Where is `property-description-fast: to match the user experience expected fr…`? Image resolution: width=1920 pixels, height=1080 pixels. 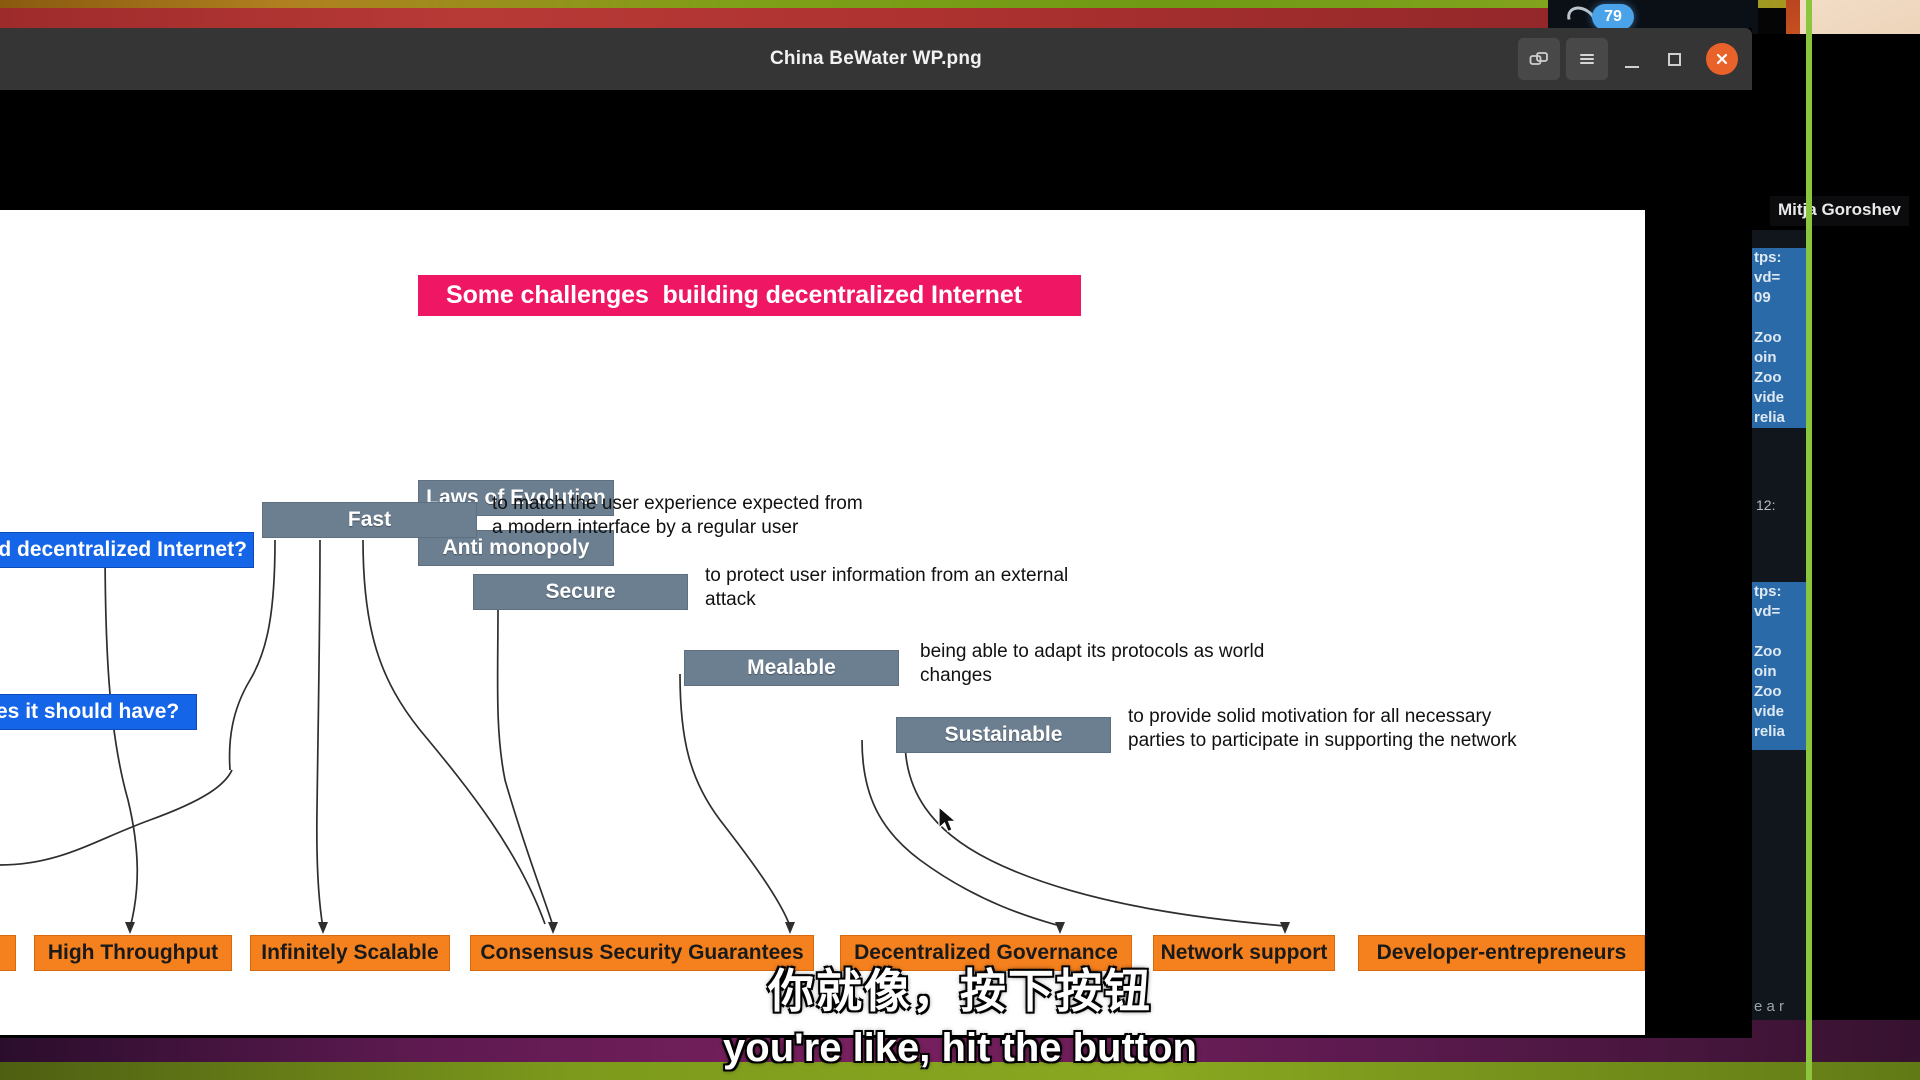 property-description-fast: to match the user experience expected fr… is located at coordinates (677, 515).